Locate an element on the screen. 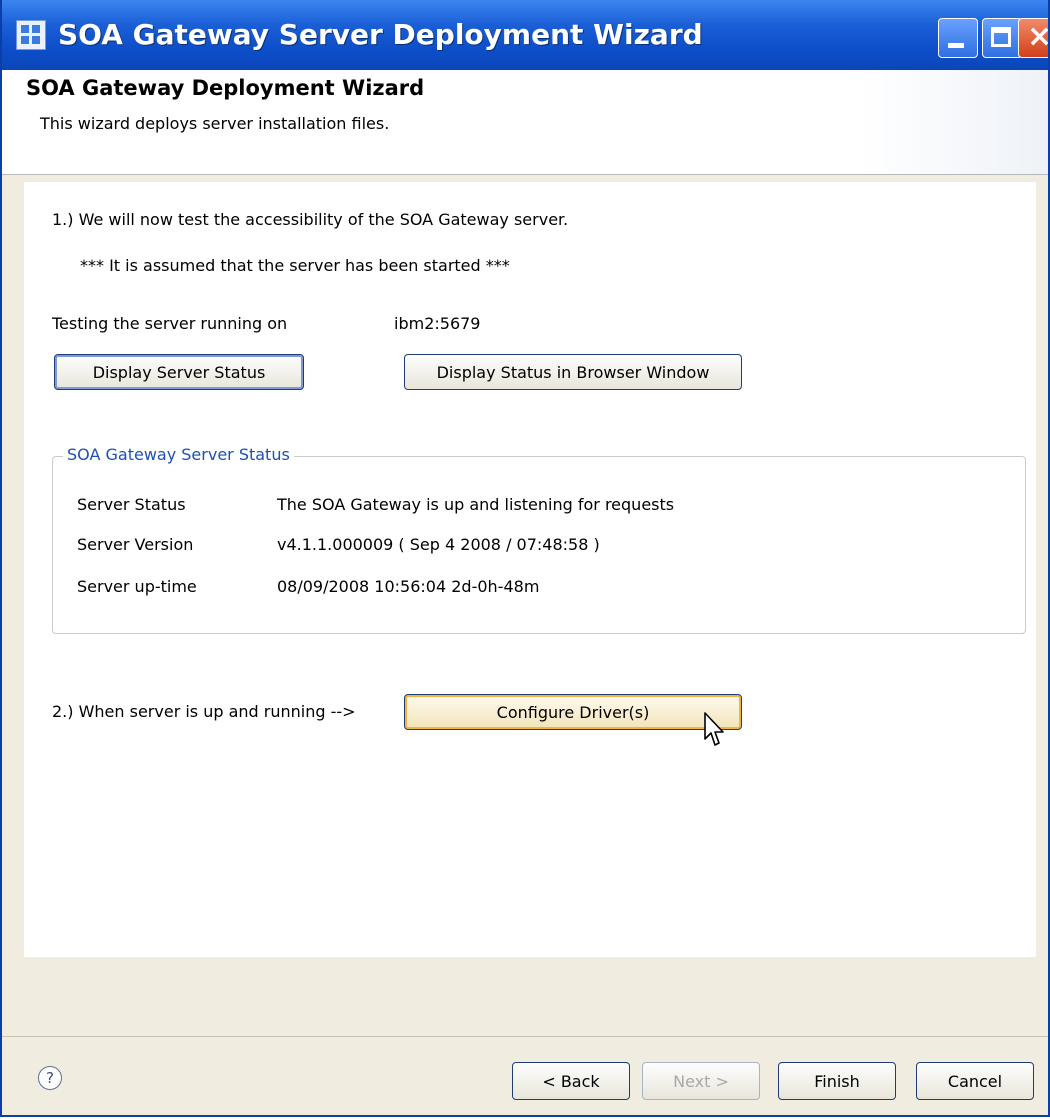 The width and height of the screenshot is (1050, 1119). server-version-label: Server Version is located at coordinates (135, 544).